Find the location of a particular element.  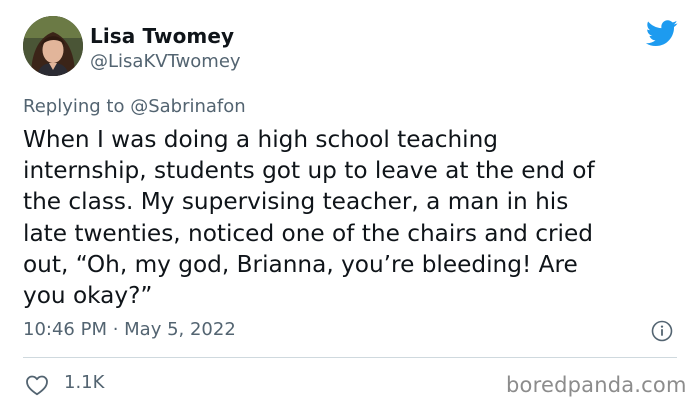

reply-to-handle-link: @Sabrinafon is located at coordinates (187, 106).